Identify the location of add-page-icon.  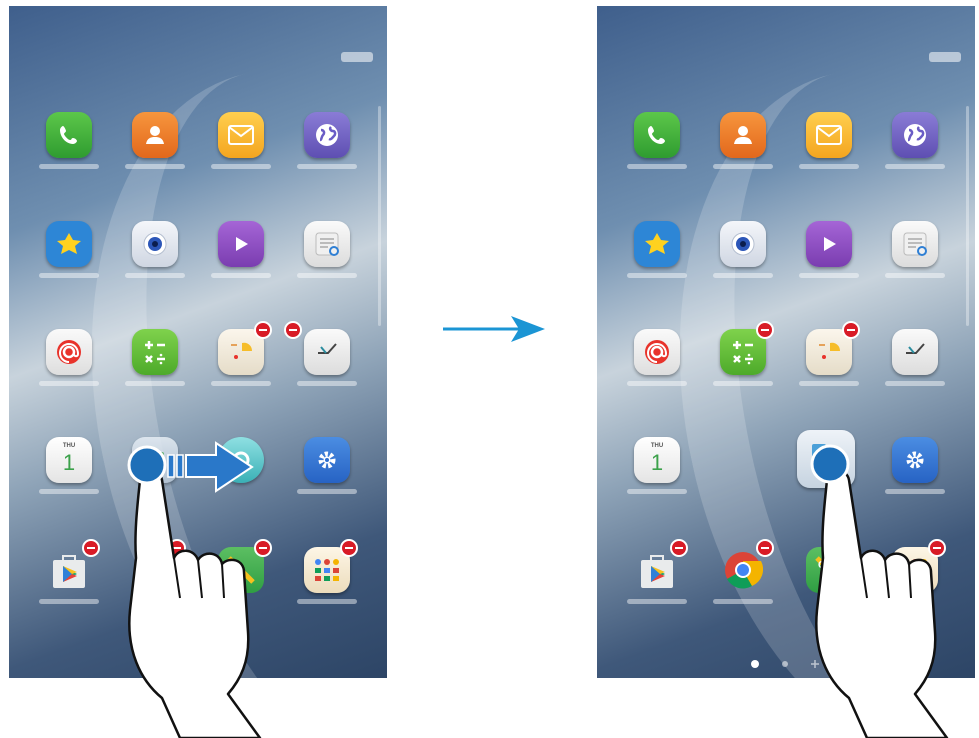
(815, 664).